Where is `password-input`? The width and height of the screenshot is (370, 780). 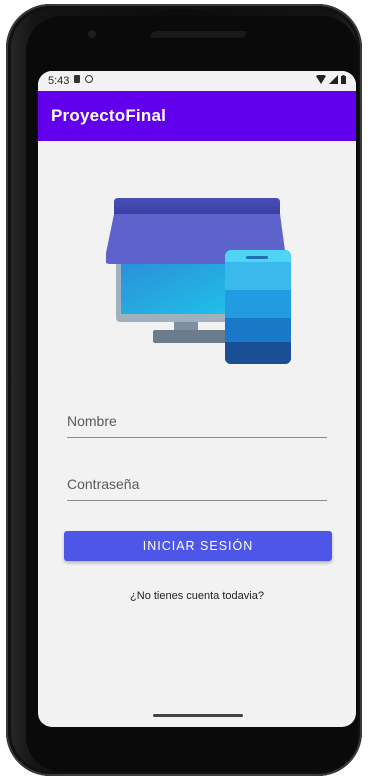
password-input is located at coordinates (197, 484).